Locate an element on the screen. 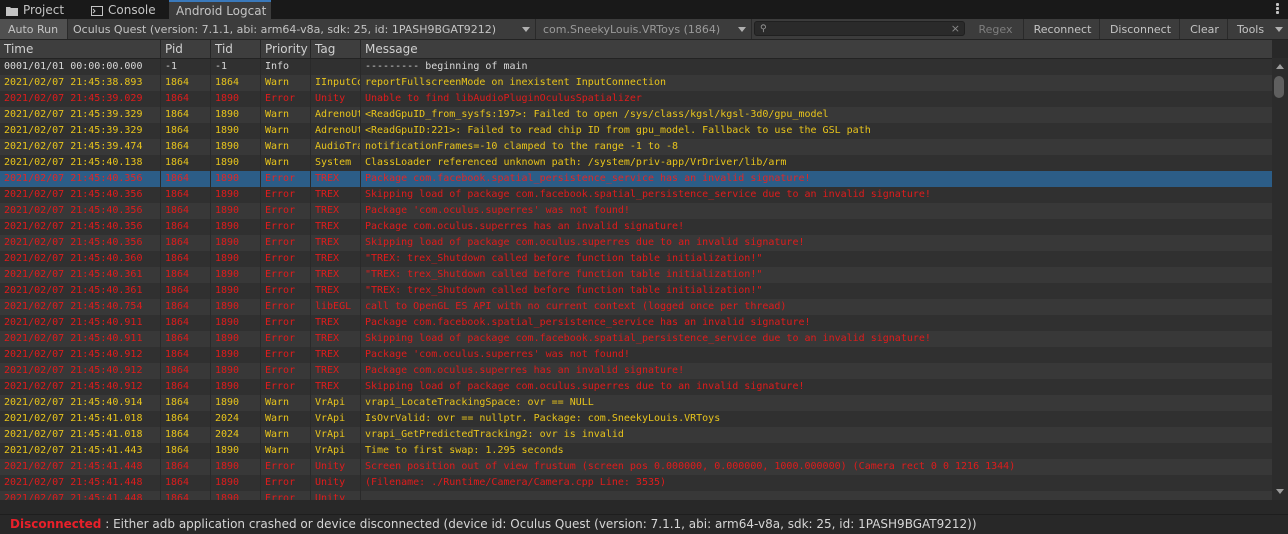 The image size is (1288, 534). tab-console: Console is located at coordinates (125, 10).